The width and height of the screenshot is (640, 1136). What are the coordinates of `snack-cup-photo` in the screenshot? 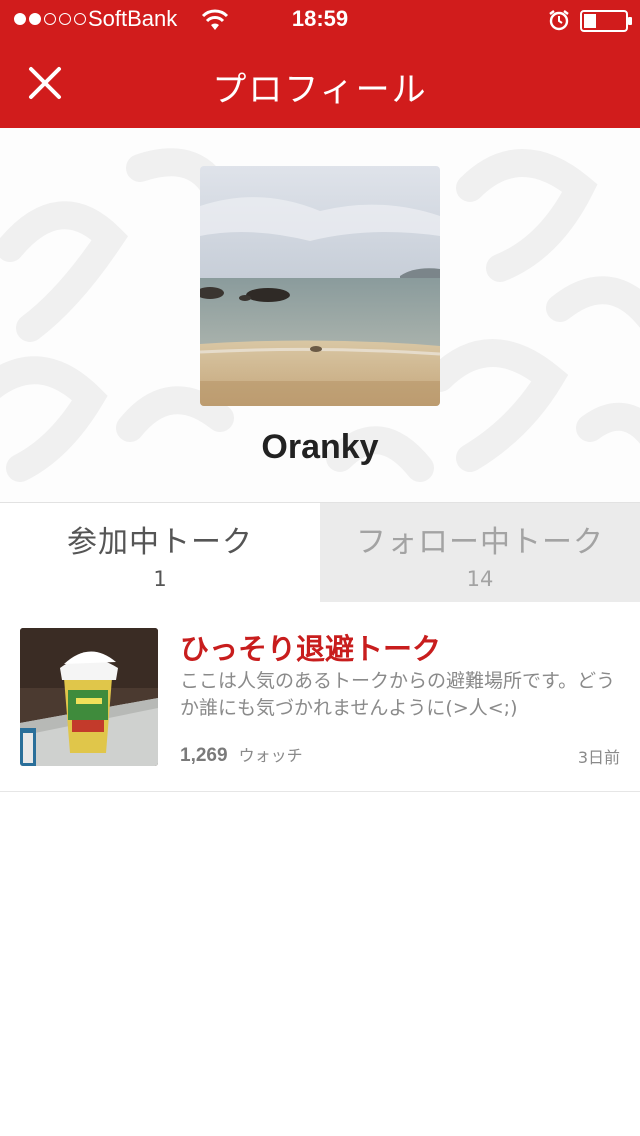 It's located at (89, 697).